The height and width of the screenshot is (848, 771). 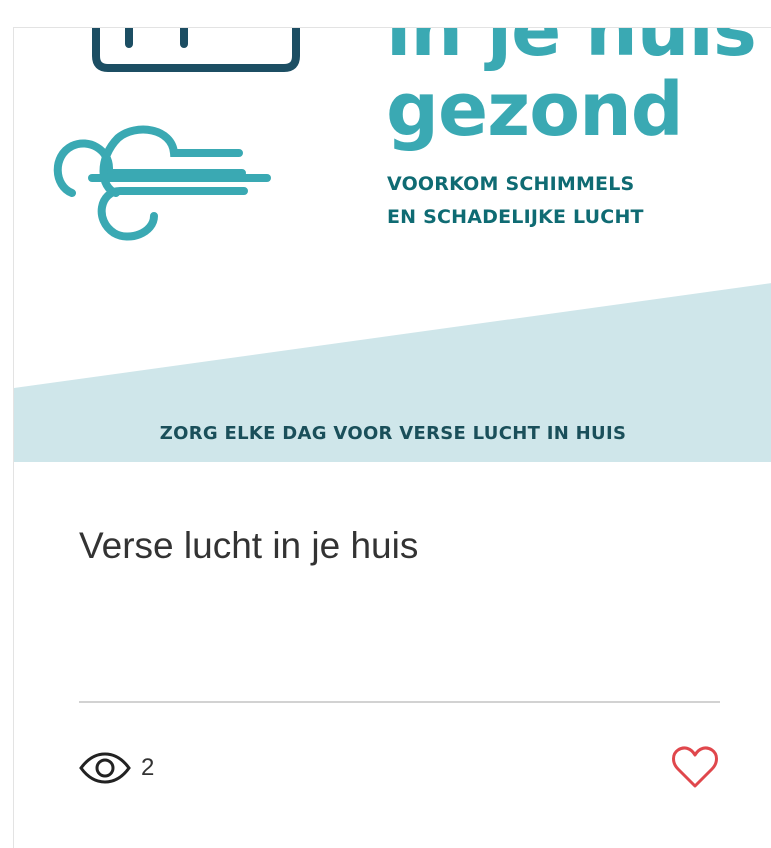 What do you see at coordinates (105, 768) in the screenshot?
I see `eye-icon` at bounding box center [105, 768].